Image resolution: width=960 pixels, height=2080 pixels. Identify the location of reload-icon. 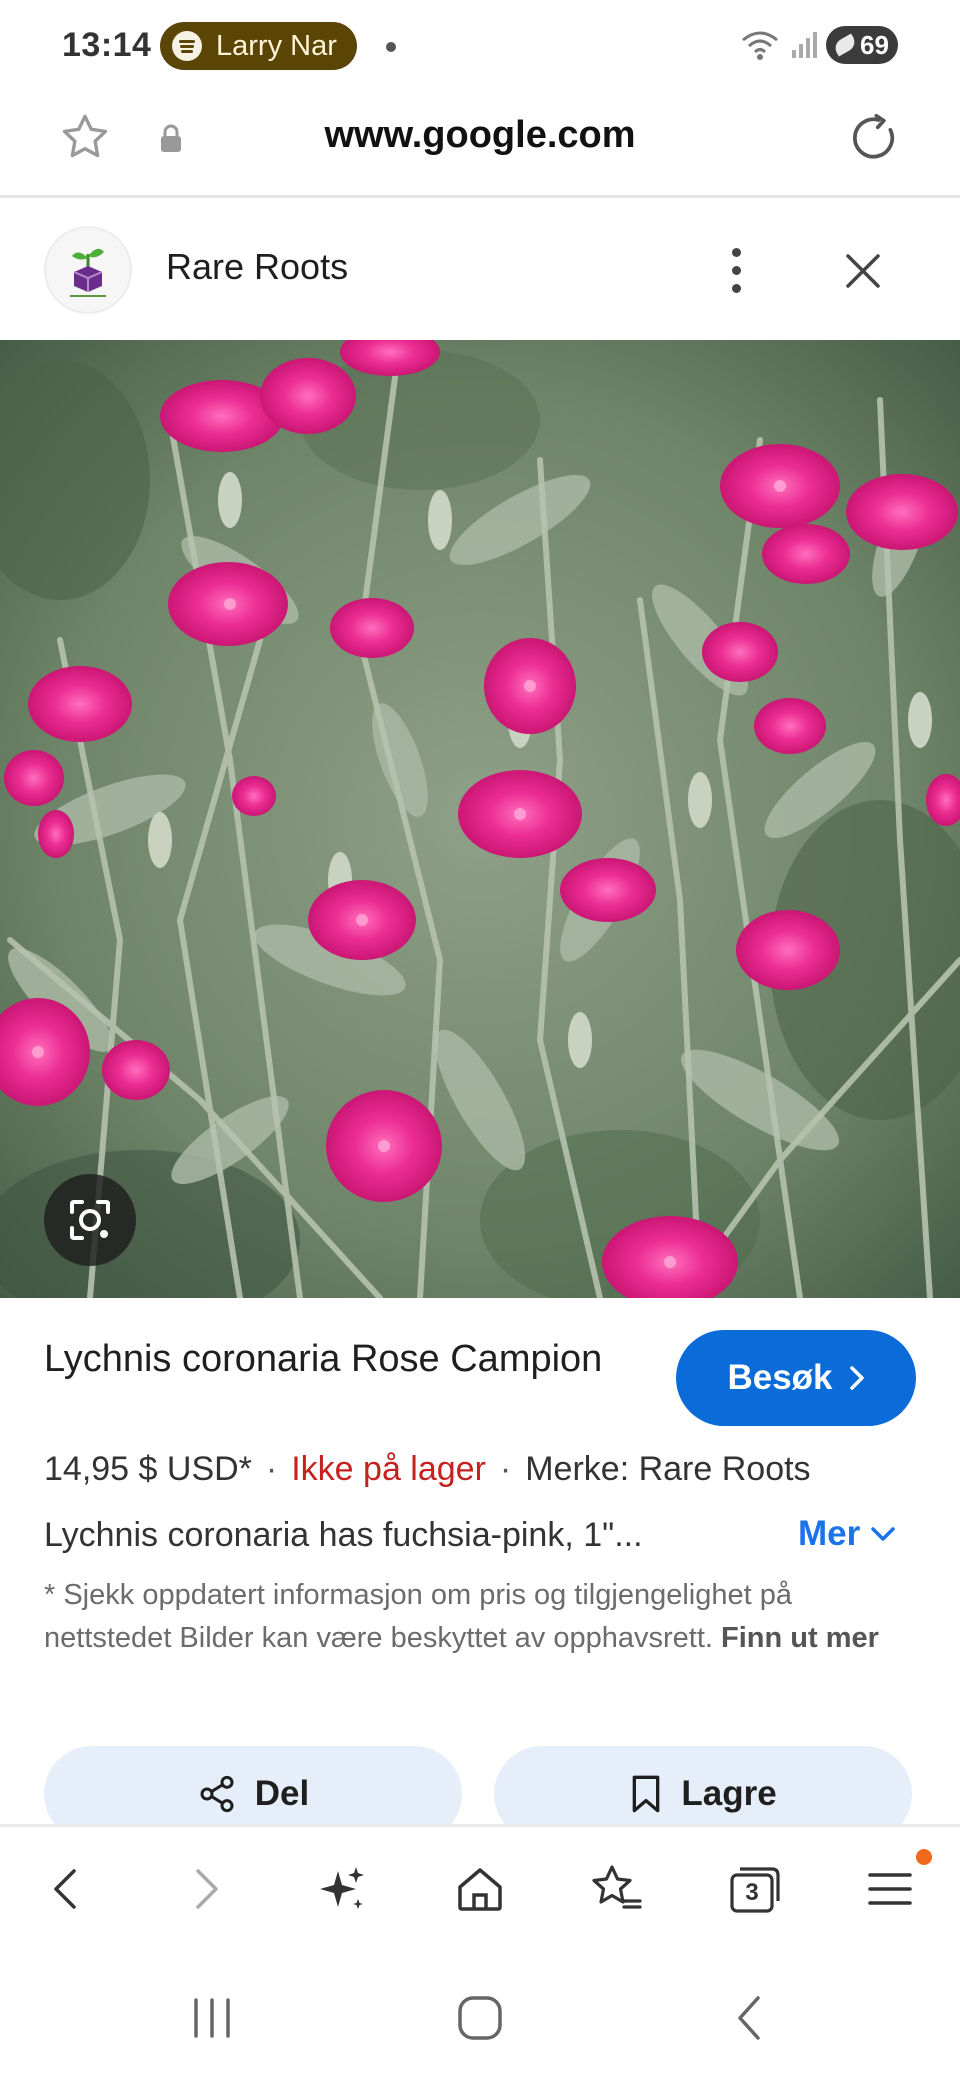
(874, 138).